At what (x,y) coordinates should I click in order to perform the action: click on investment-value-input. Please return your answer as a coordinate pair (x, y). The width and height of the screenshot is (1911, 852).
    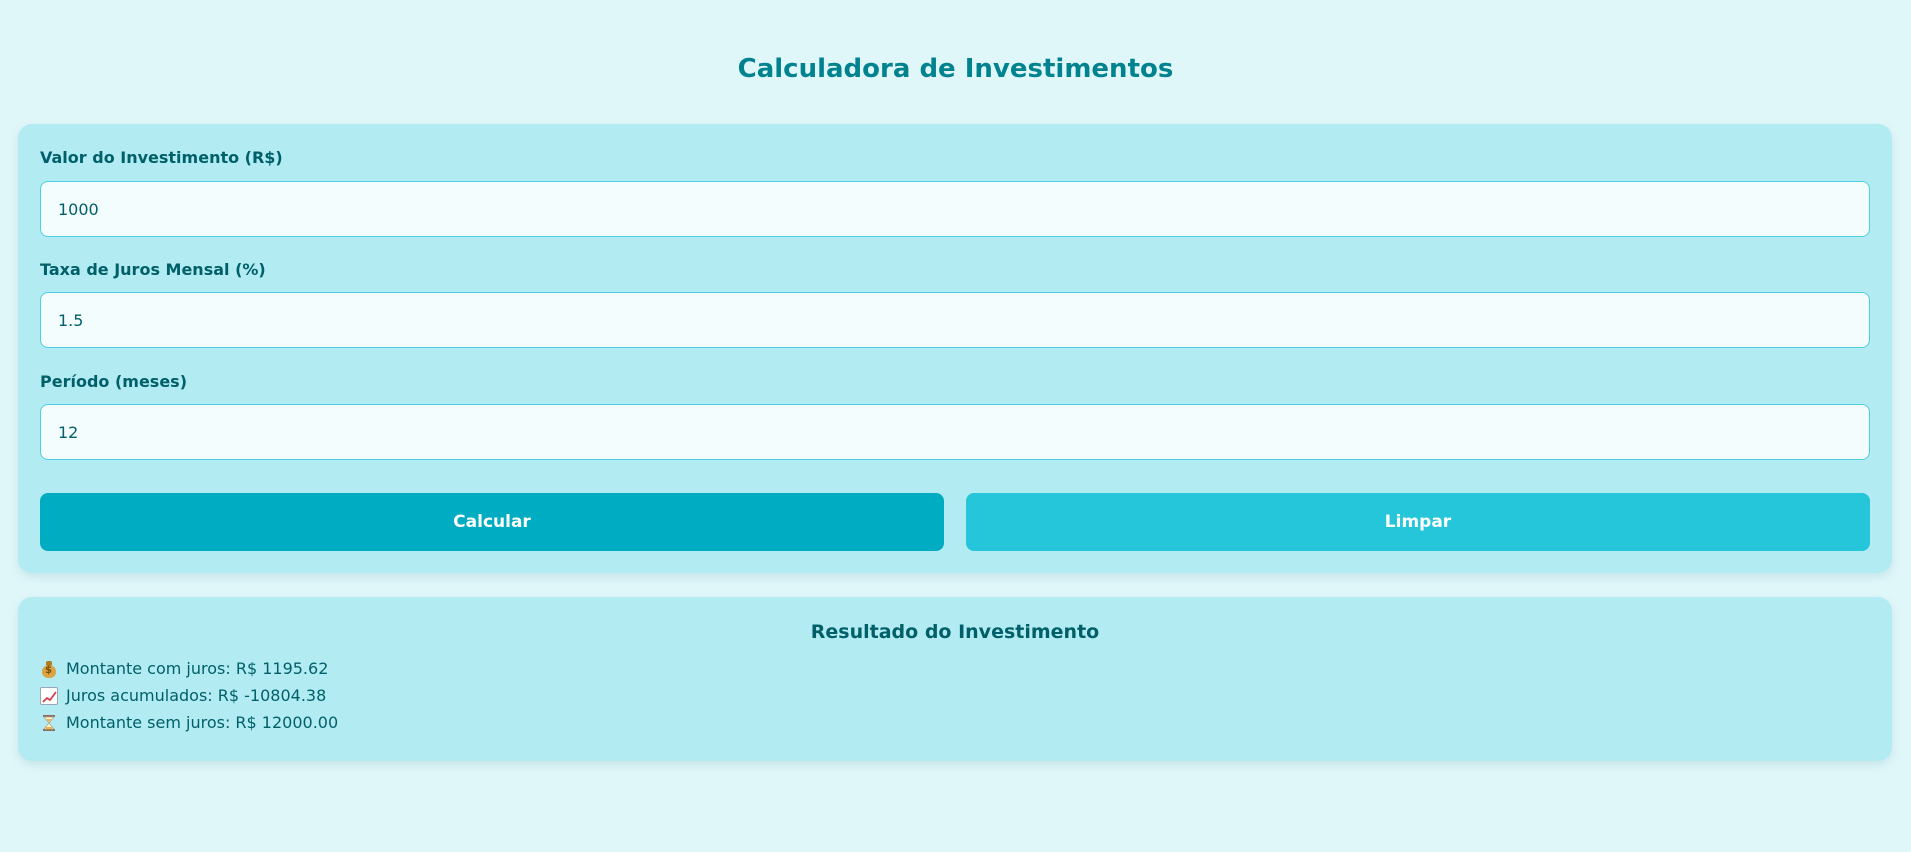
    Looking at the image, I should click on (955, 209).